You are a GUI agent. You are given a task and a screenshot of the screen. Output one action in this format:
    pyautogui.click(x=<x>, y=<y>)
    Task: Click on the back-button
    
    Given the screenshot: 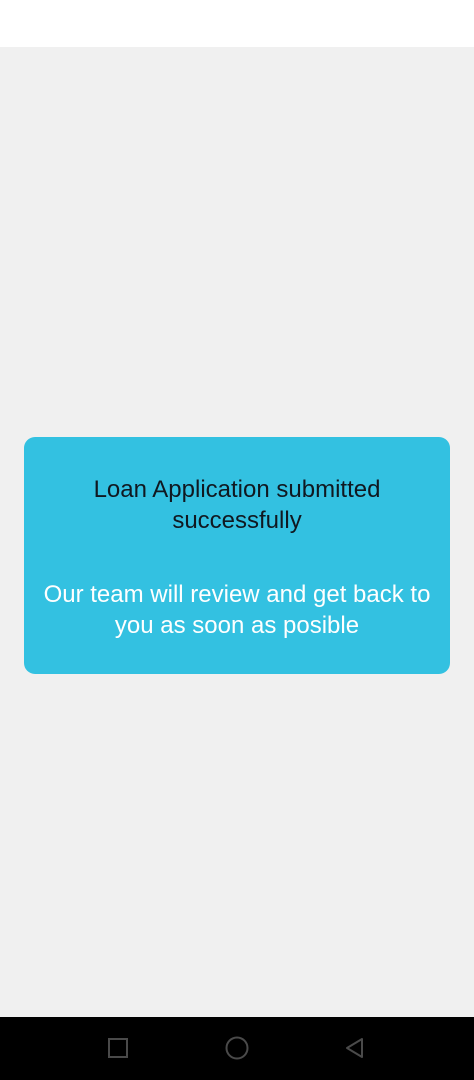 What is the action you would take?
    pyautogui.click(x=355, y=1048)
    